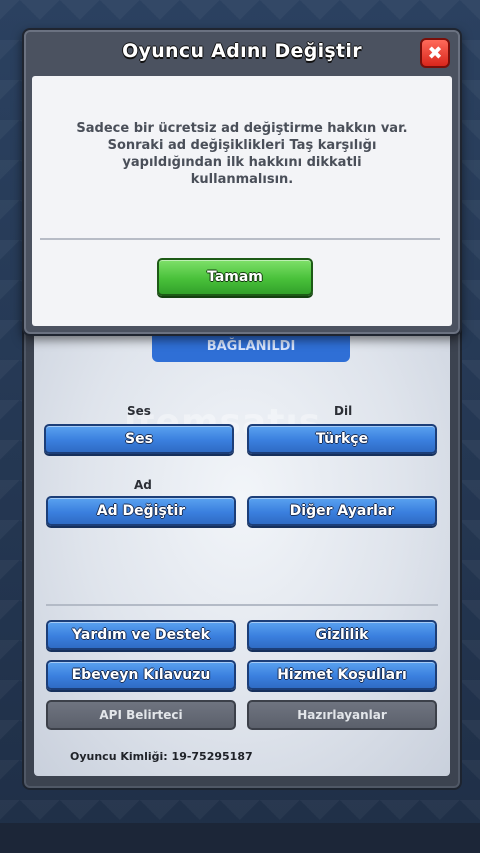 The height and width of the screenshot is (853, 480). I want to click on other-settings-button: Diğer Ayarlar, so click(342, 511).